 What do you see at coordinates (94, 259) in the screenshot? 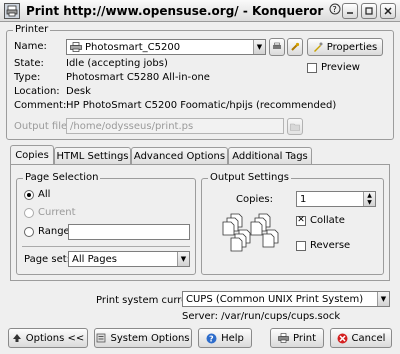
I see `page-set-value: All Pages` at bounding box center [94, 259].